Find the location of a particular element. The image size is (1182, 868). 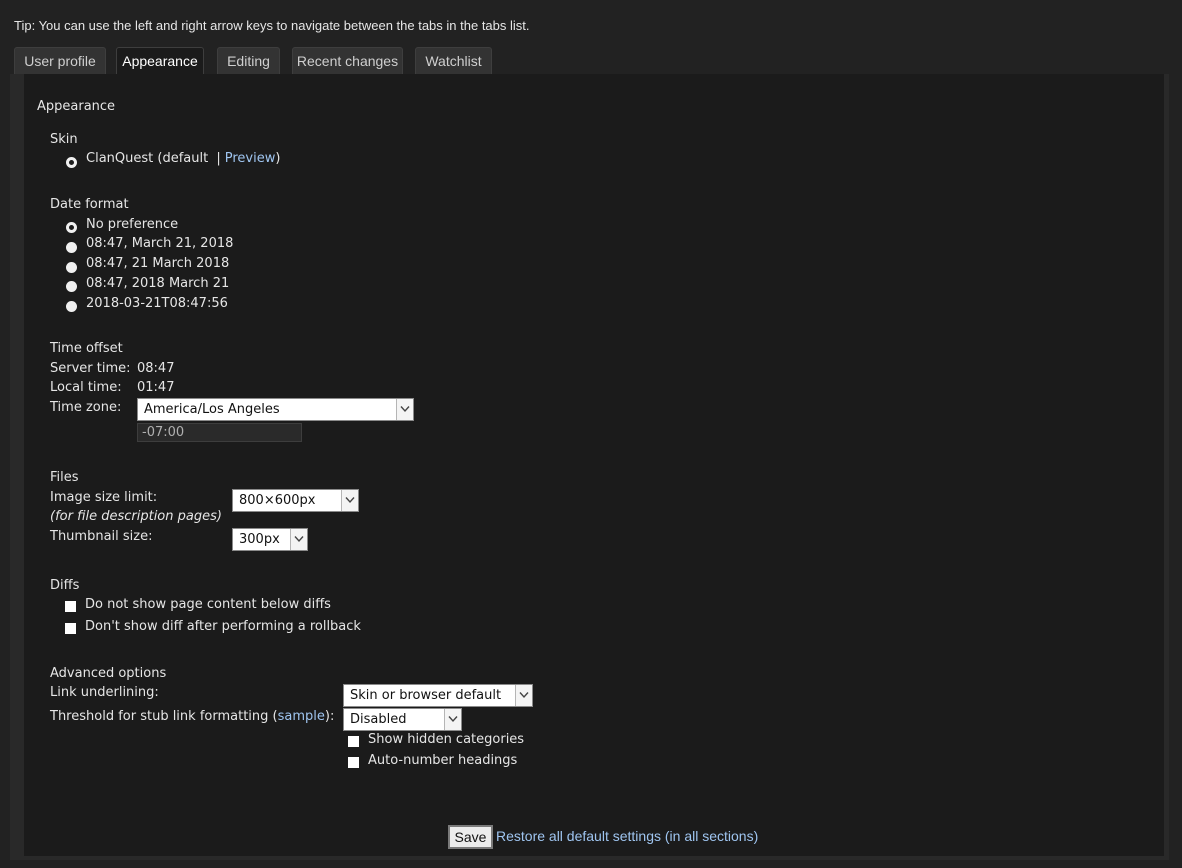

skin-preview-link: Preview is located at coordinates (250, 158).